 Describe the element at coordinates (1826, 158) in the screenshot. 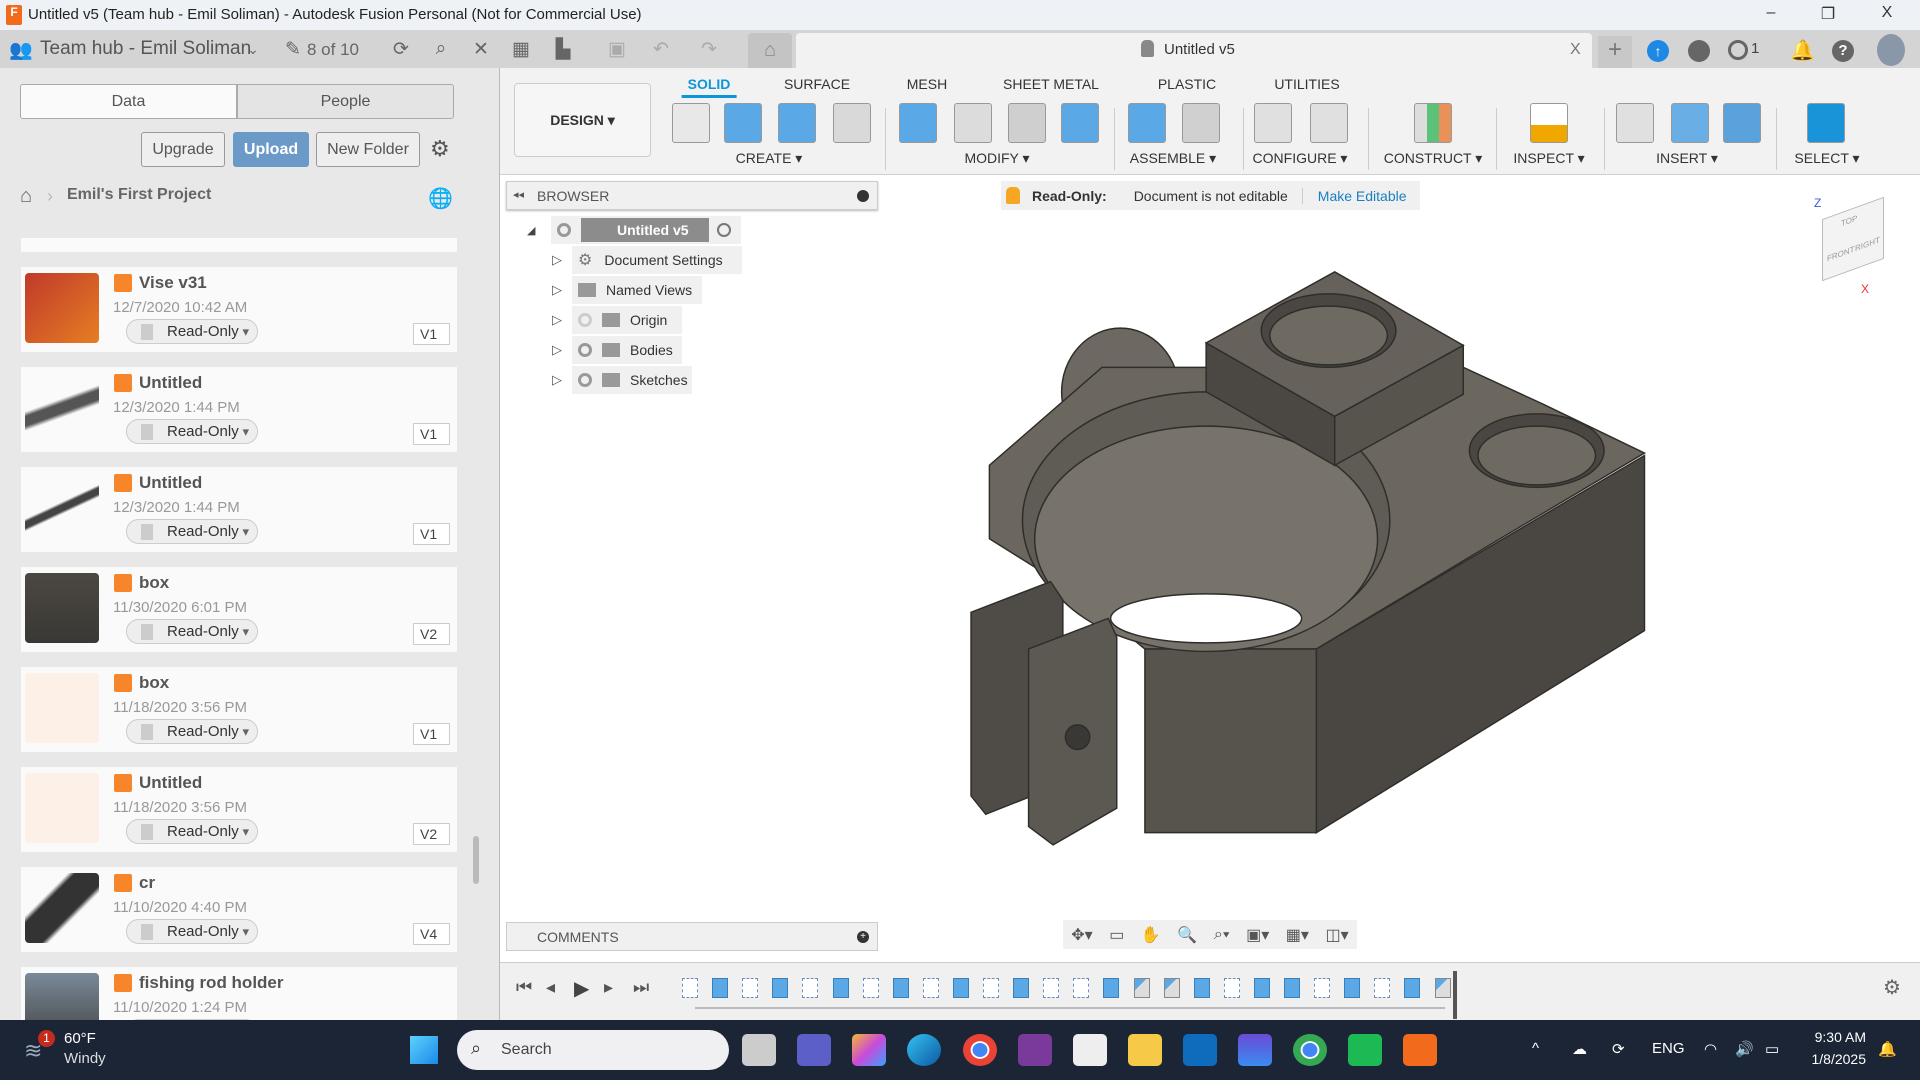

I see `group-select: SELECT ▾` at that location.